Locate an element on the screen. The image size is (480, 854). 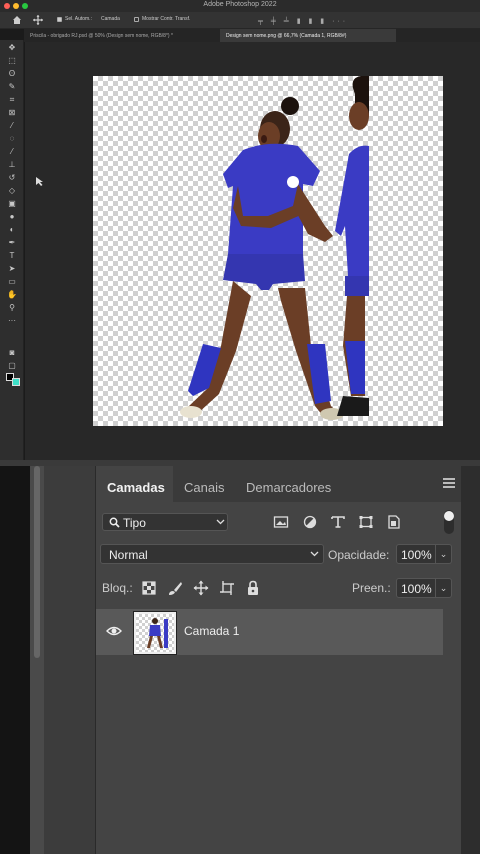
background-color-swatch is located at coordinates (16, 382).